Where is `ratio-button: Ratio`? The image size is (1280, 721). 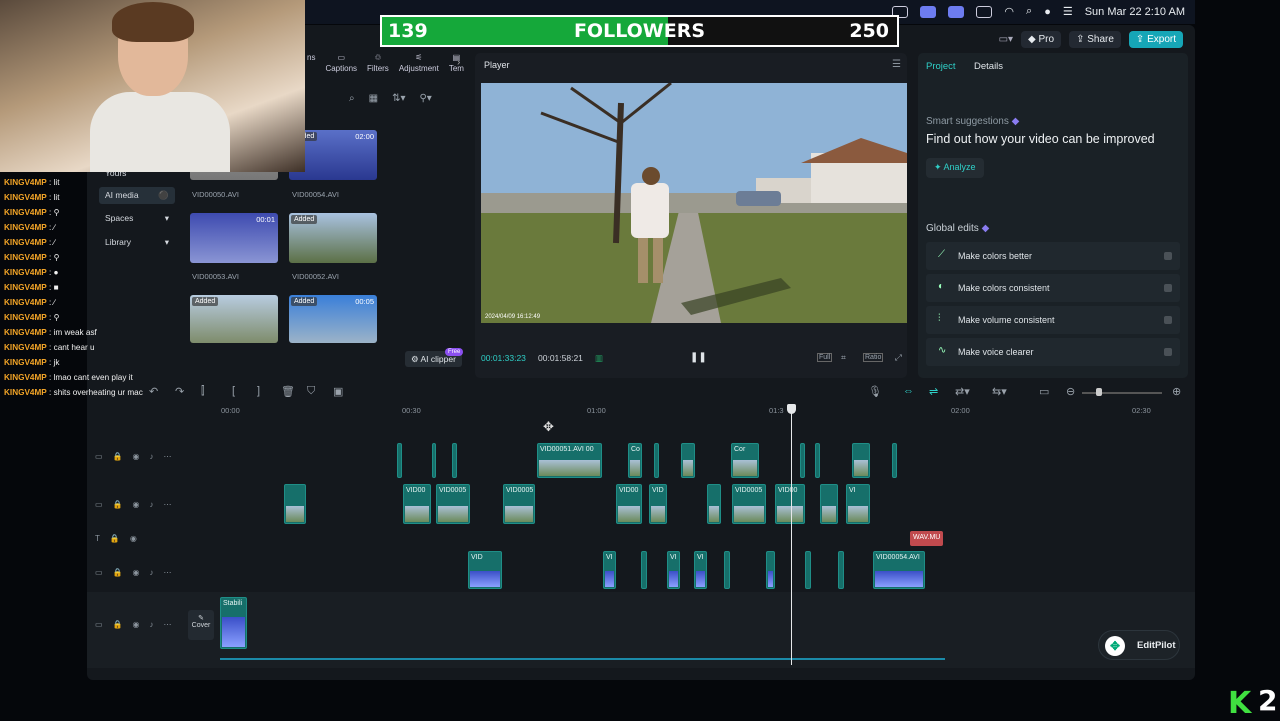 ratio-button: Ratio is located at coordinates (873, 357).